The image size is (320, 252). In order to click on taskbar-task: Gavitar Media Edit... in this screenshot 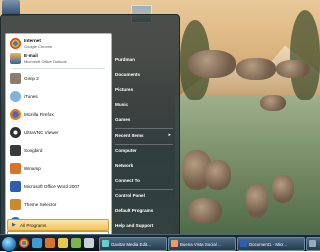, I will do `click(133, 244)`.